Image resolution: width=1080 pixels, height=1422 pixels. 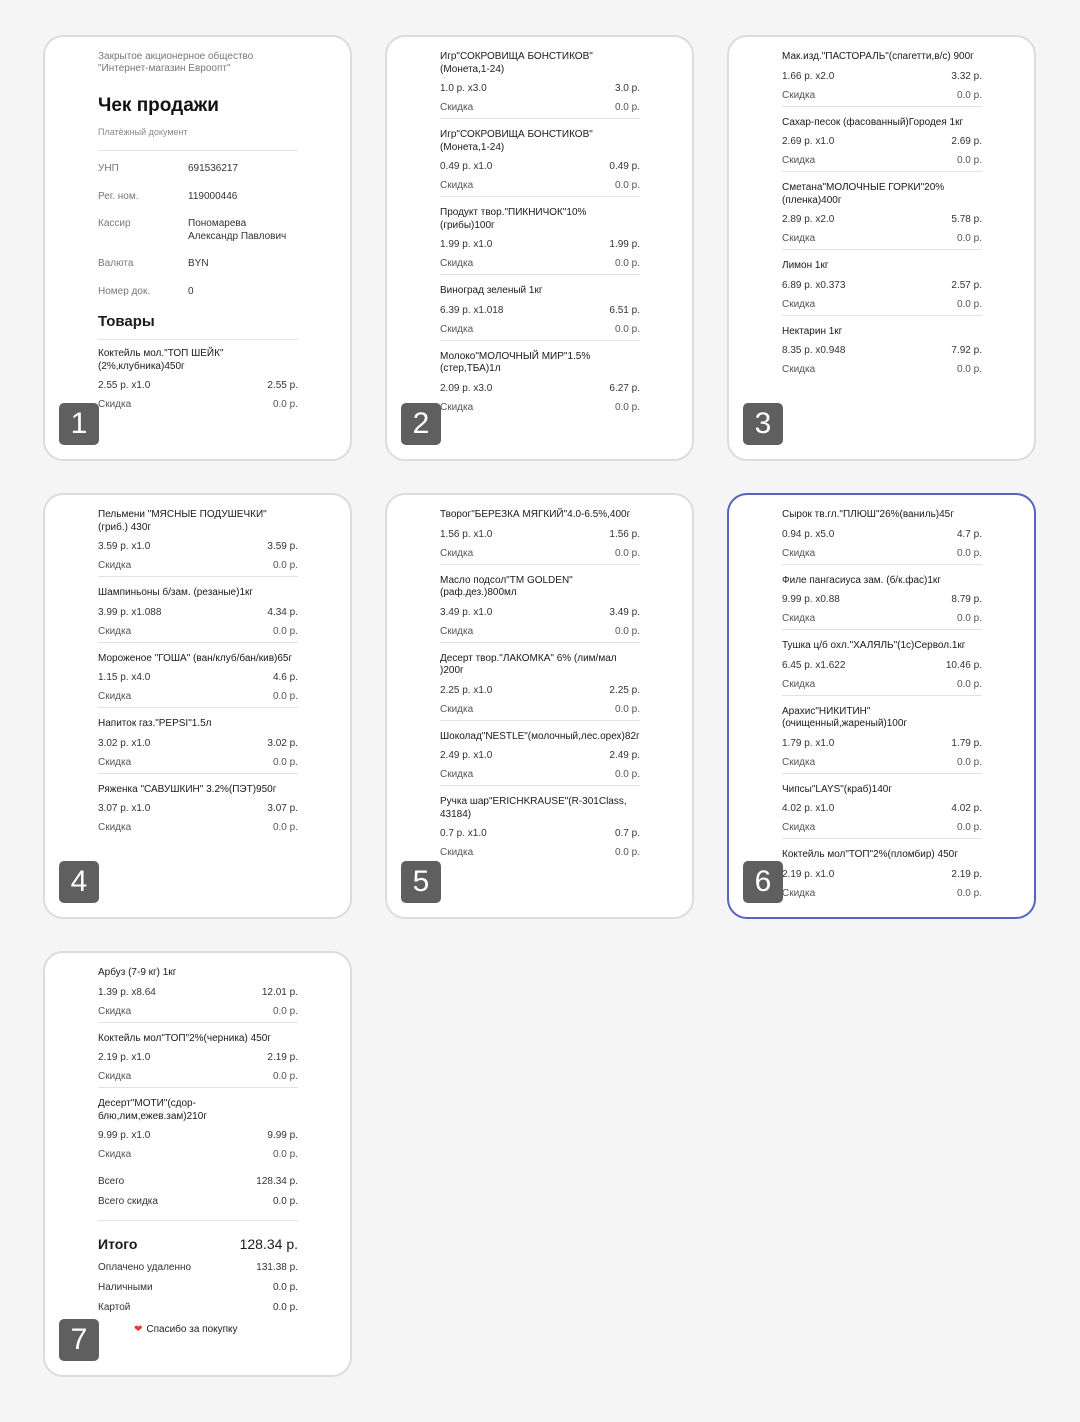 I want to click on item-name: Сметана"МОЛОЧНЫЕ ГОРКИ"20%(пленка)400г, so click(x=863, y=194).